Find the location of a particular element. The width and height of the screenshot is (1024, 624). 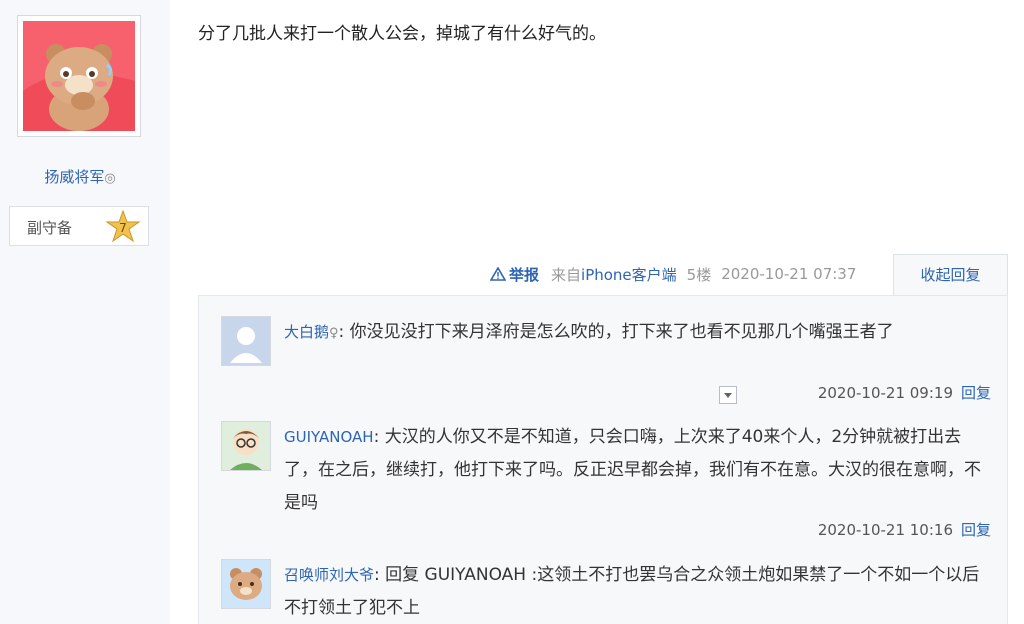

author-username: 扬威将军◎ is located at coordinates (80, 176).